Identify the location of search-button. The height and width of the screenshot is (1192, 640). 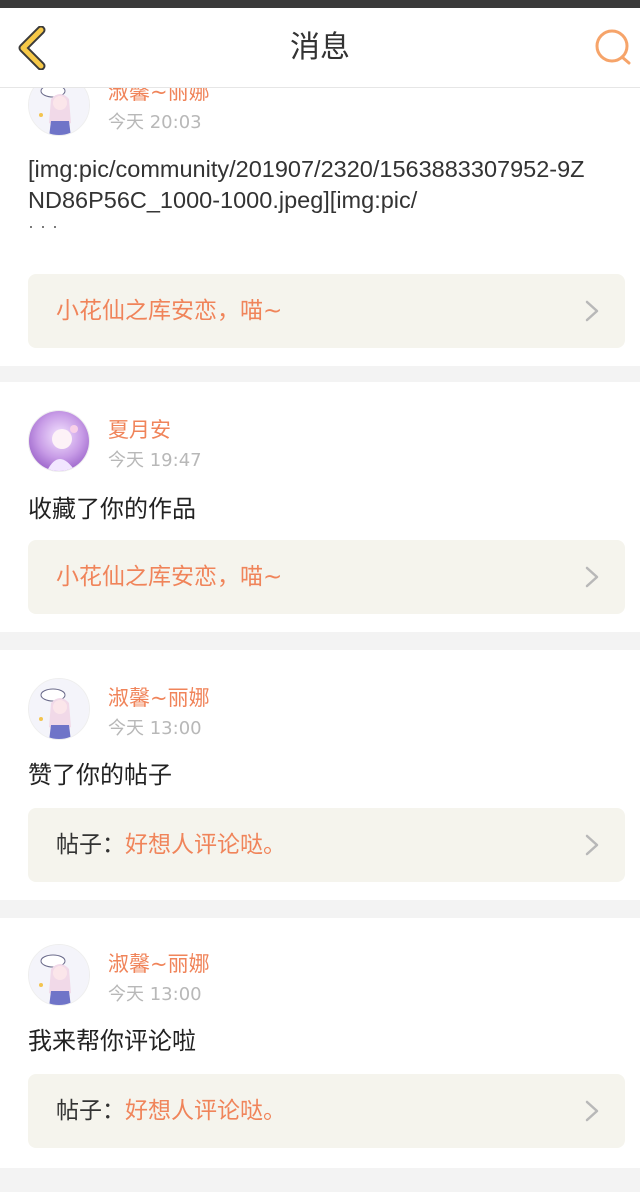
(613, 47).